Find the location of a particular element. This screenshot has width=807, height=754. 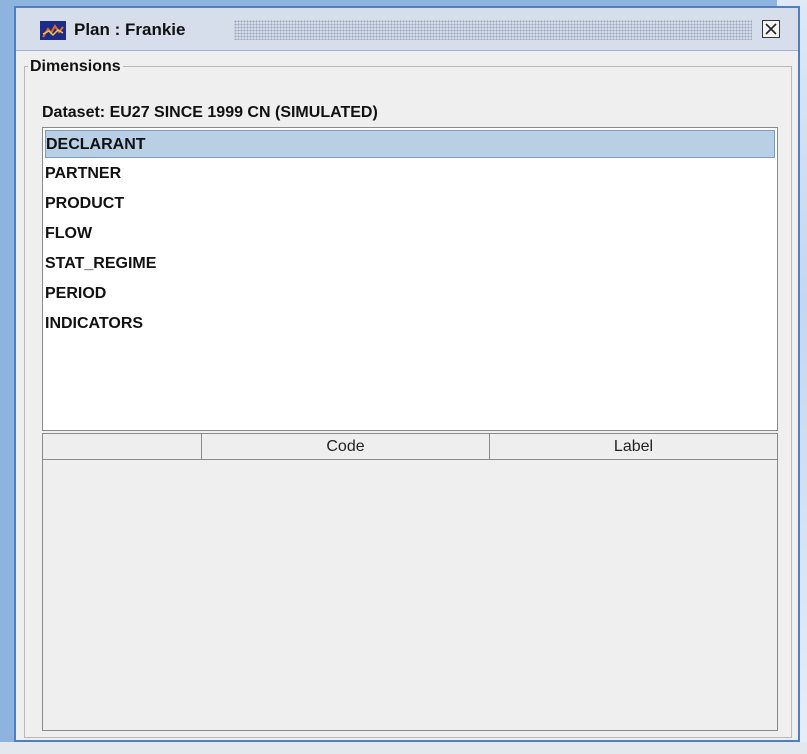

list-item-declarant: DECLARANT is located at coordinates (410, 144).